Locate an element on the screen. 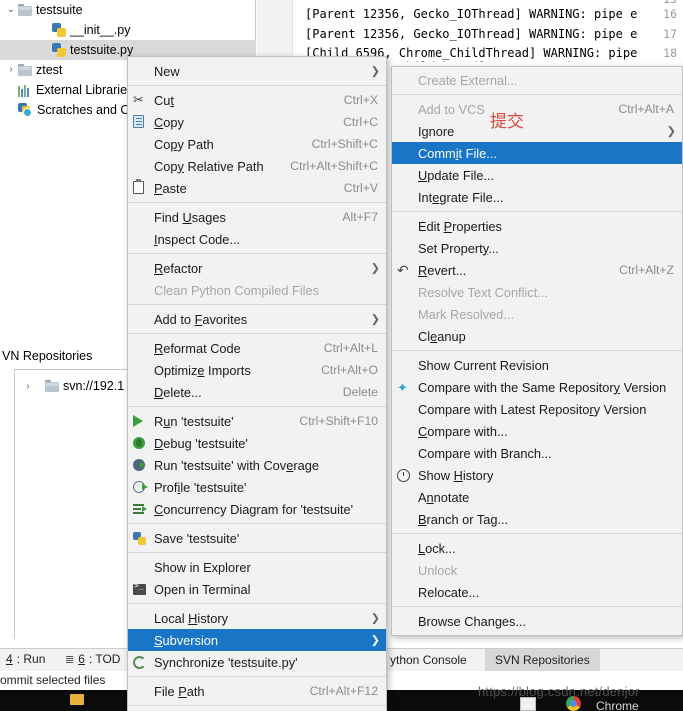 The image size is (683, 711). menu-item-edit-properties: Edit Properties is located at coordinates (537, 226).